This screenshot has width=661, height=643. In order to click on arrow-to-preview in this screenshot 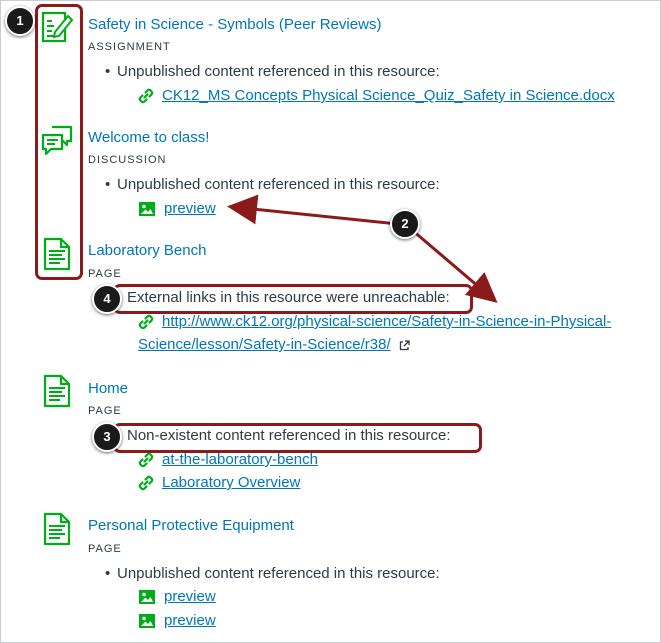, I will do `click(313, 210)`.